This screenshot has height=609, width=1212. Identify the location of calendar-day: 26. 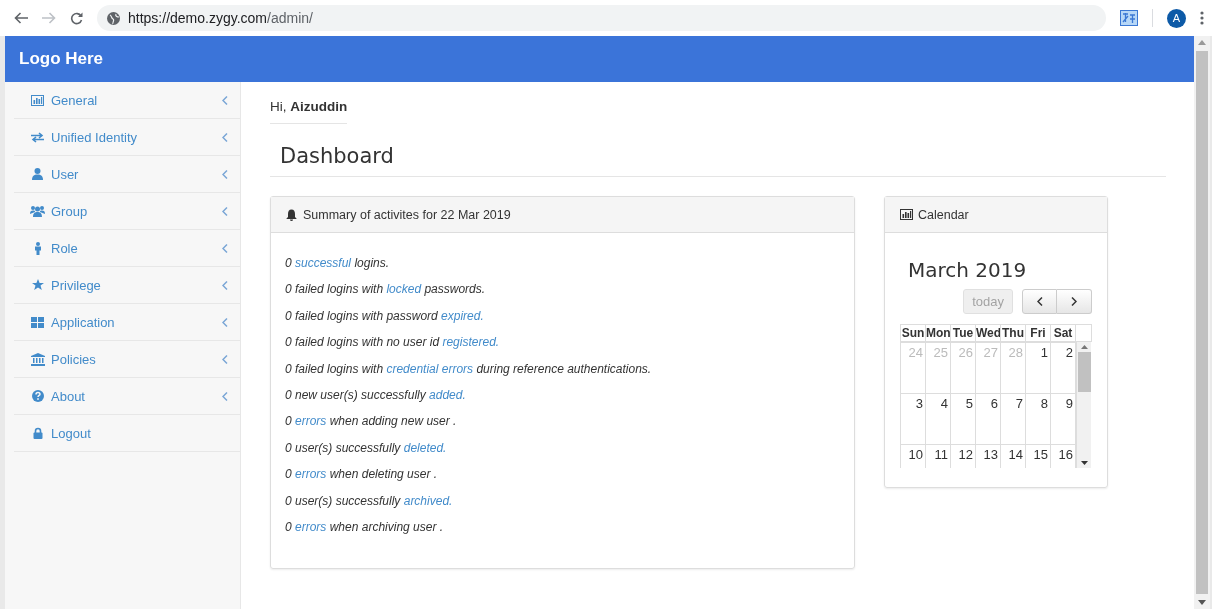
(963, 368).